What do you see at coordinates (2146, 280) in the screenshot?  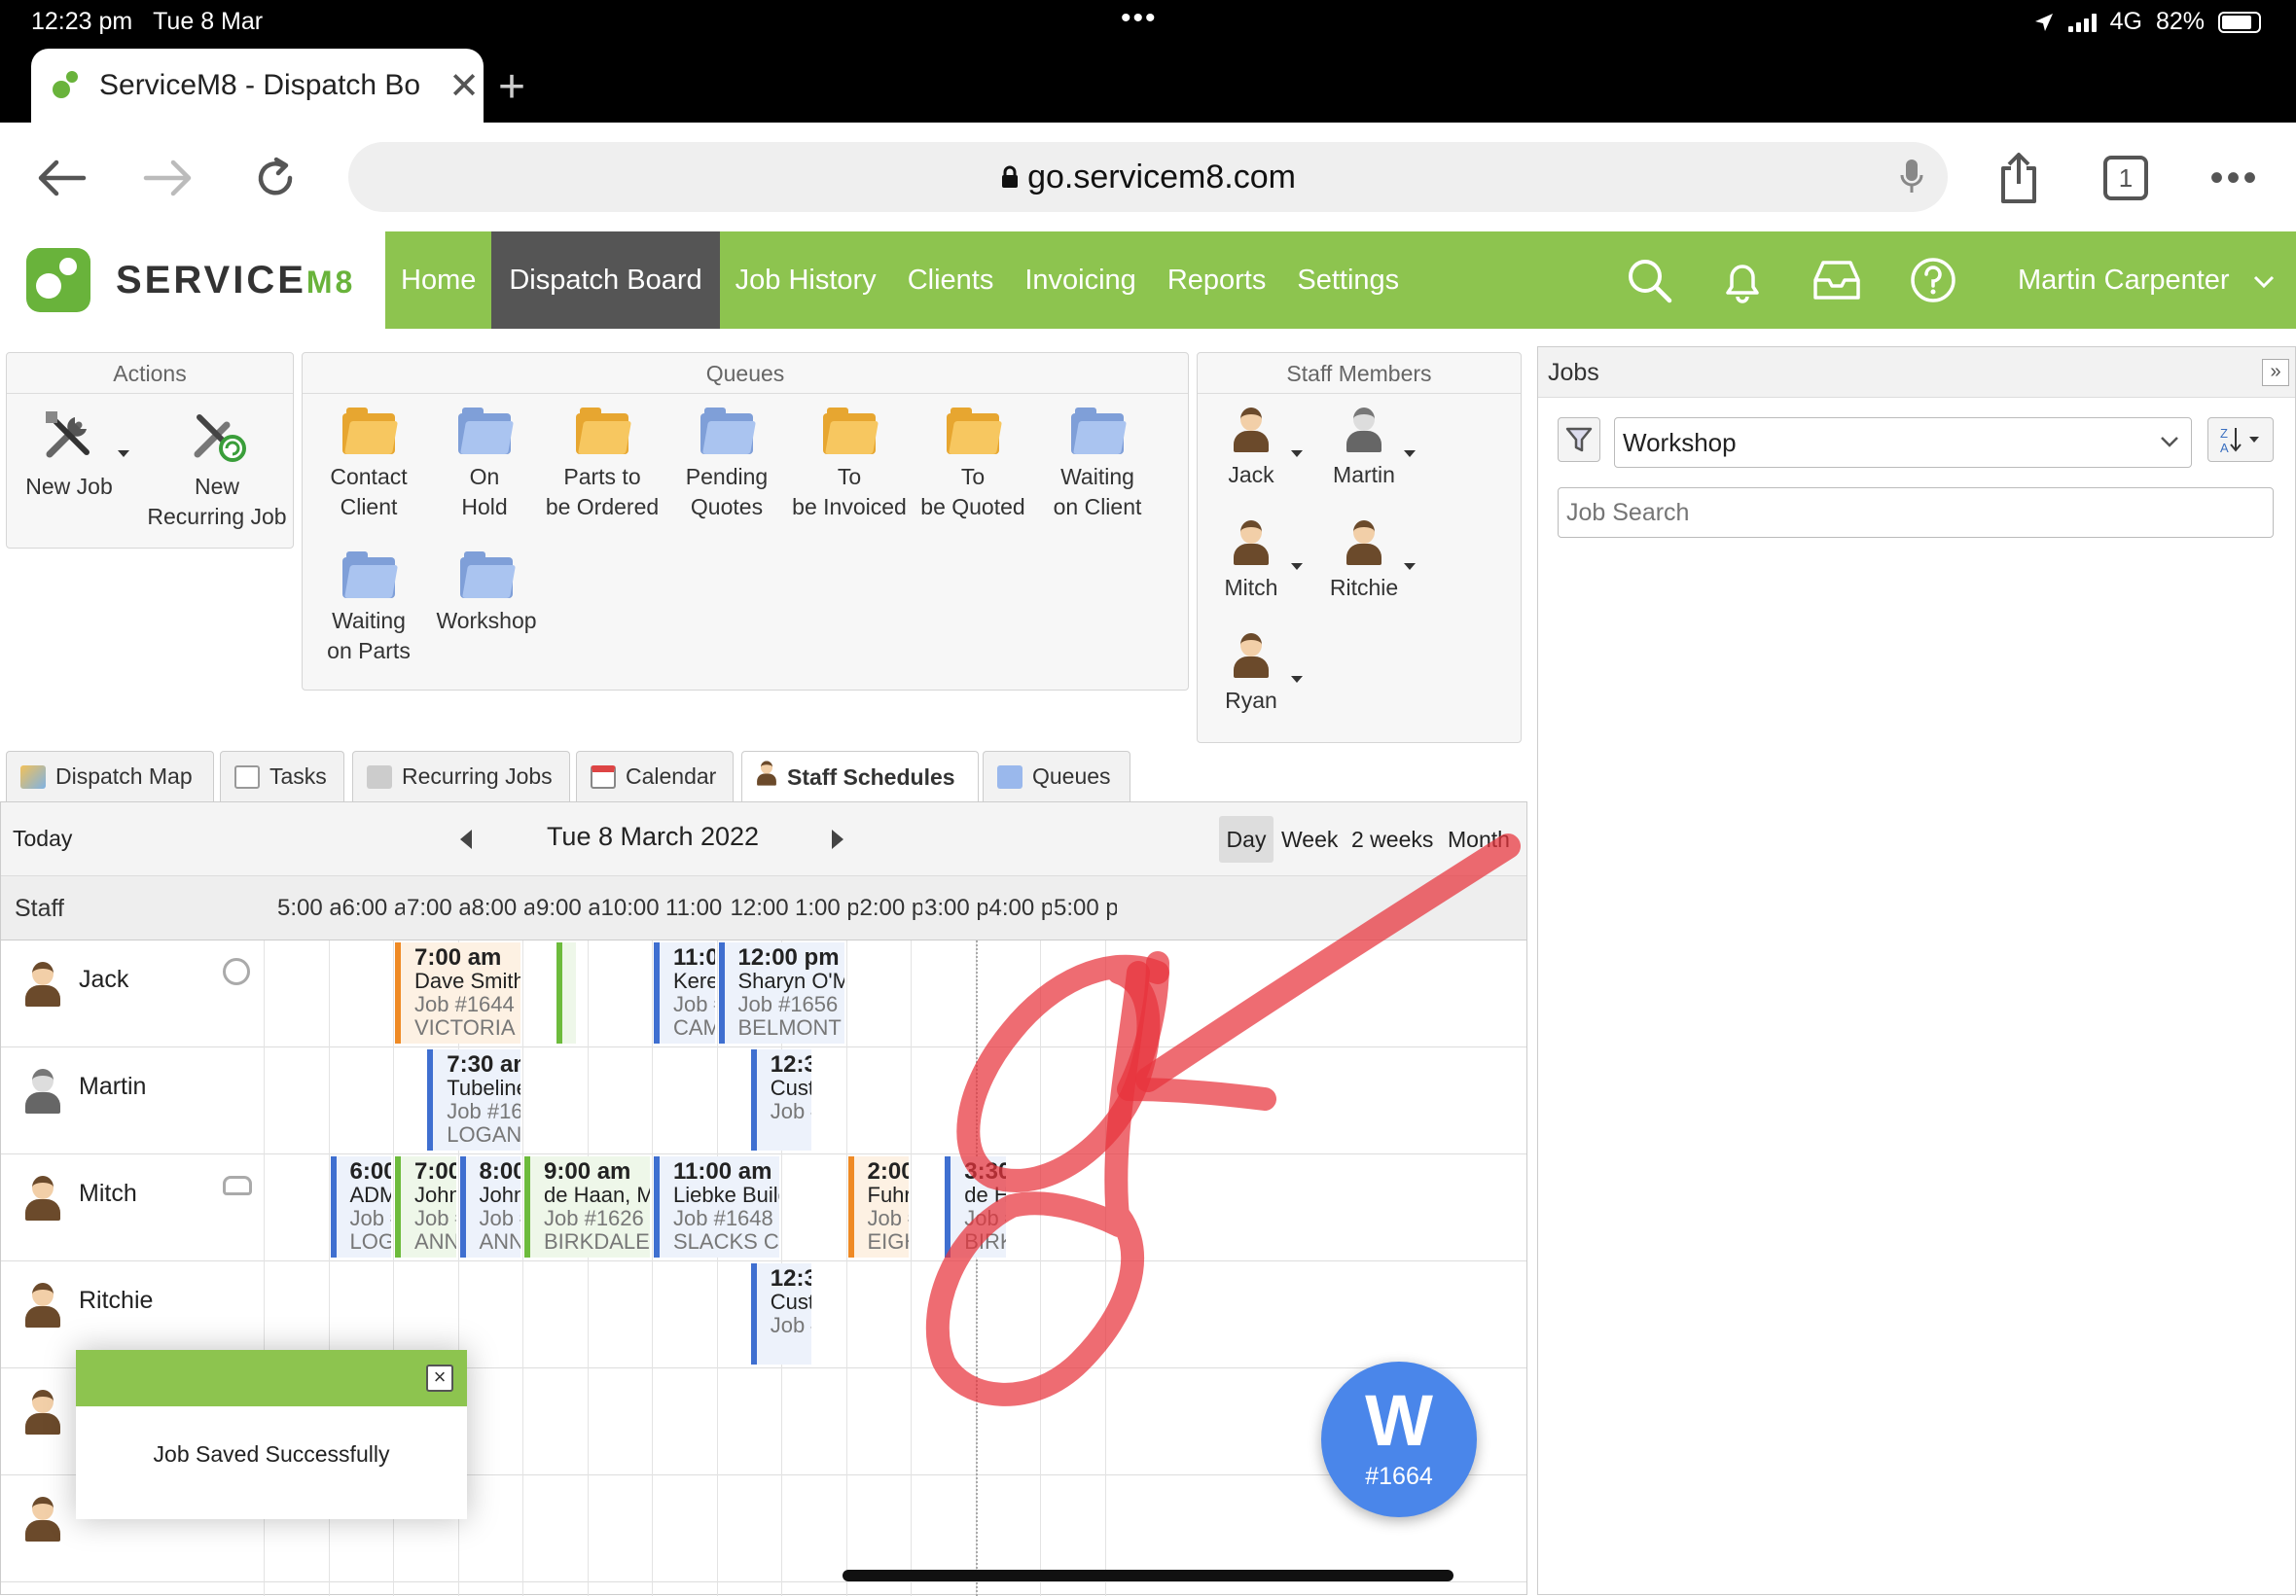 I see `user-menu: Martin Carpenter` at bounding box center [2146, 280].